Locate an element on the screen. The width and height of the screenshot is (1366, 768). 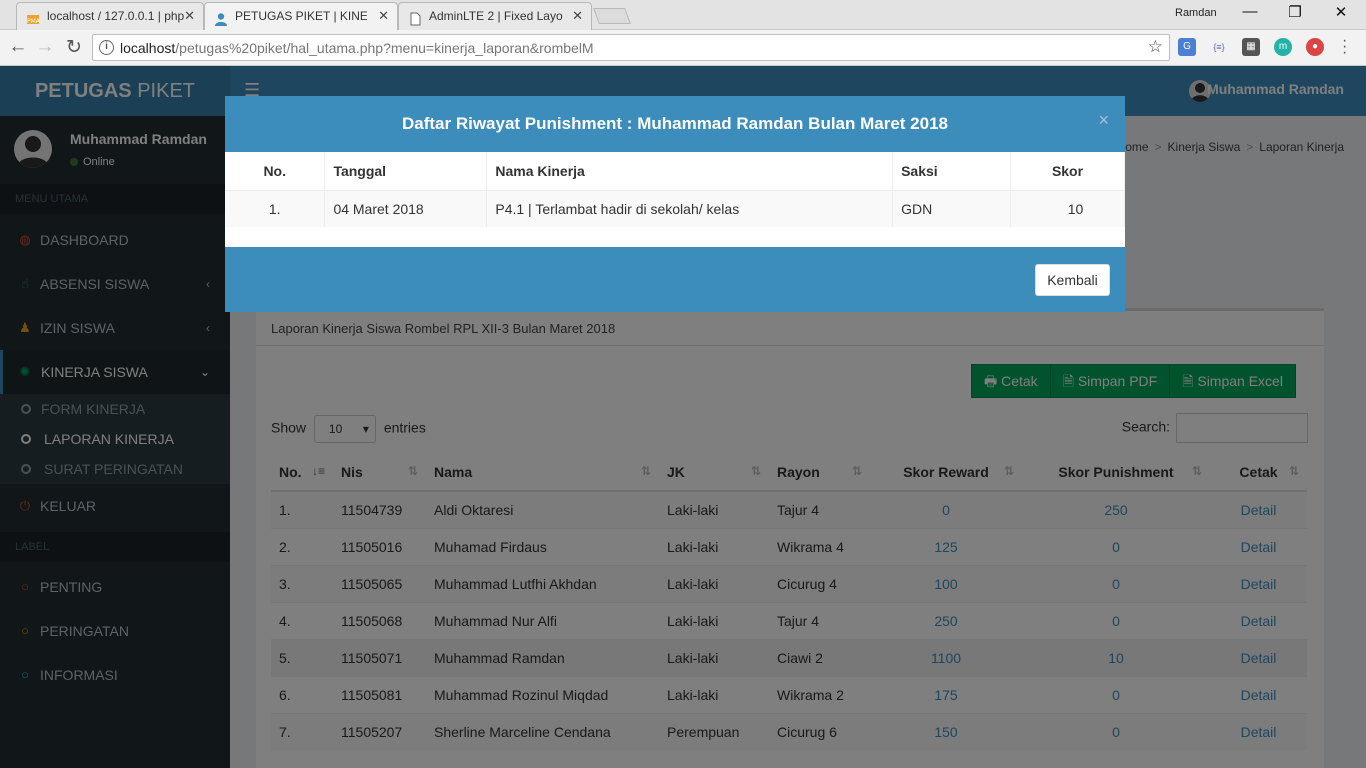
browser-tab-adminlte: AdminLTE 2 | Fixed Layou ✕ is located at coordinates (495, 16).